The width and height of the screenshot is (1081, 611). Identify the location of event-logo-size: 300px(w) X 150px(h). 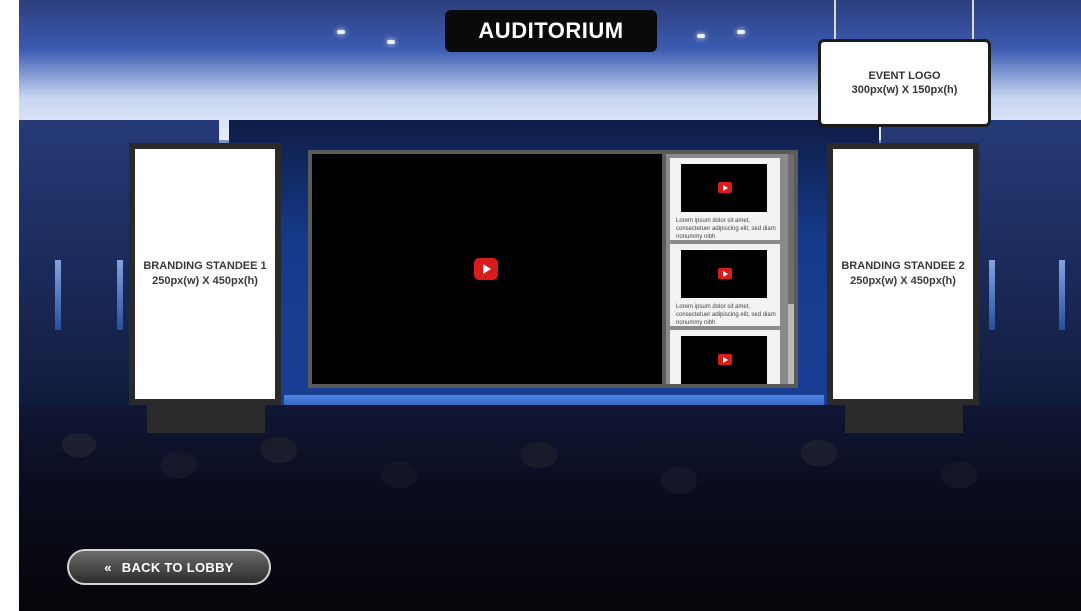
(904, 90).